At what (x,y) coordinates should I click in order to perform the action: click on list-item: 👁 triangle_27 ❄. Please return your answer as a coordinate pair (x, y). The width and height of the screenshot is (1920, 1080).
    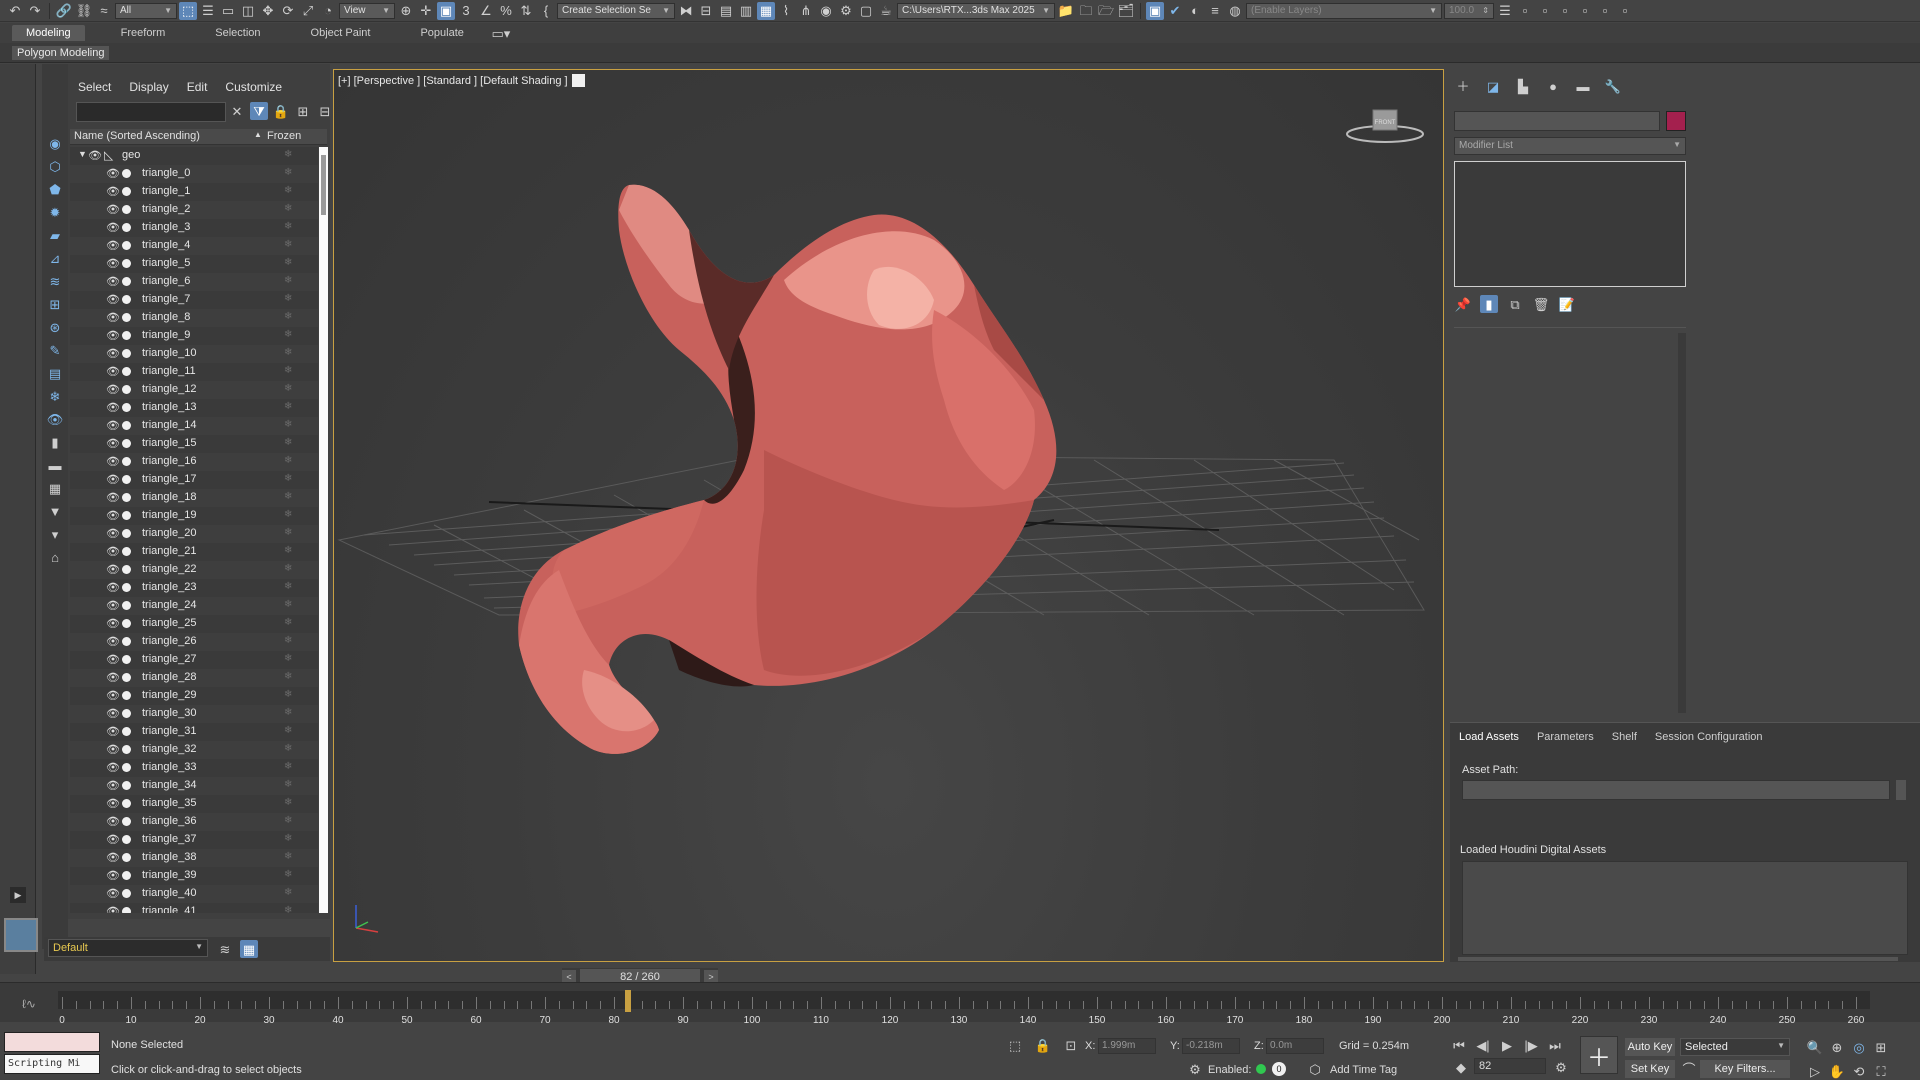
    Looking at the image, I should click on (194, 660).